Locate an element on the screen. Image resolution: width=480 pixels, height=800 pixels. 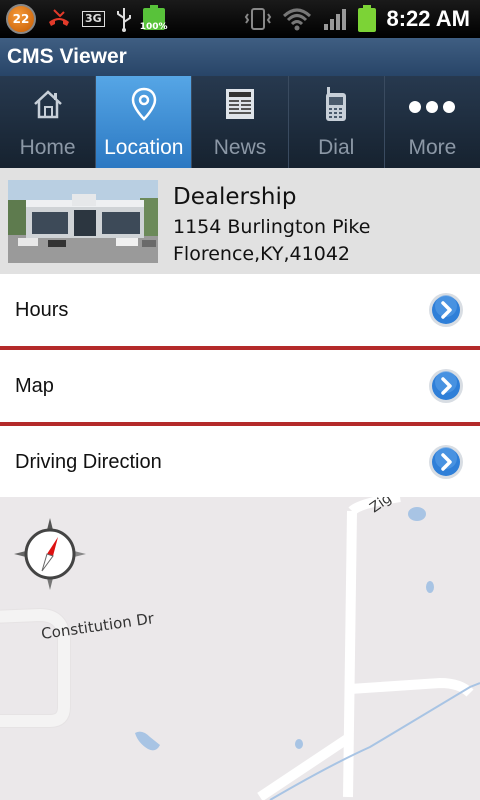
hours-label: Hours is located at coordinates (42, 309).